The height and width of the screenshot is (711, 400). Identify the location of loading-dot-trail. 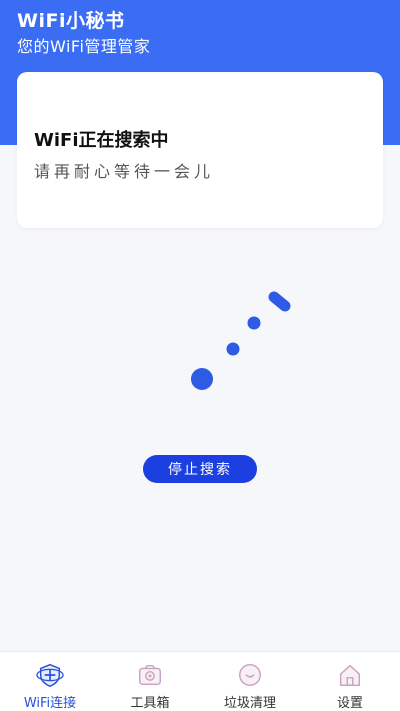
(279, 301).